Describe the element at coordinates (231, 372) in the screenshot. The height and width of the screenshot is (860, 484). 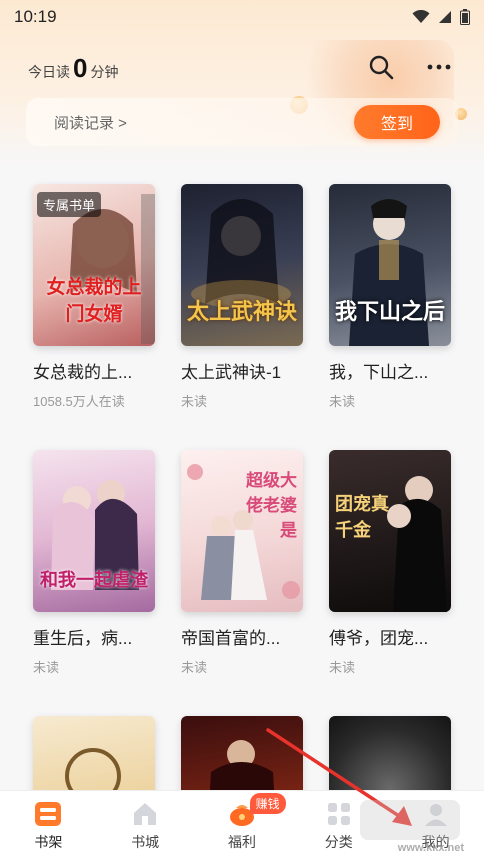
I see `book-title: 太上武神诀-1` at that location.